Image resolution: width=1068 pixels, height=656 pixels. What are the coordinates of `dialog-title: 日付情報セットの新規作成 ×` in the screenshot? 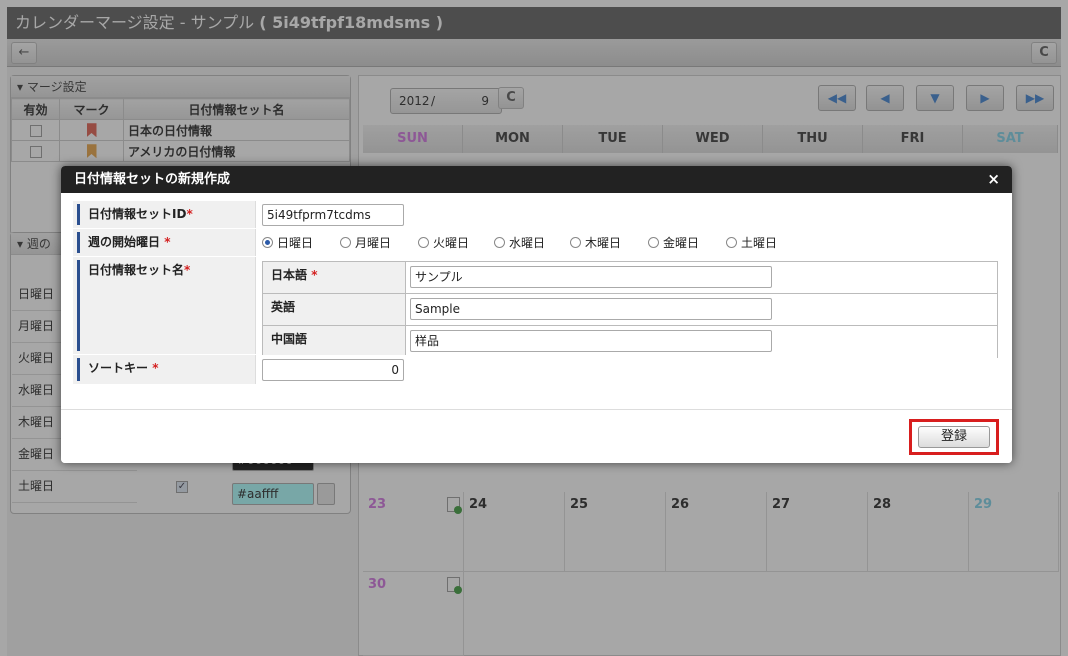 It's located at (536, 179).